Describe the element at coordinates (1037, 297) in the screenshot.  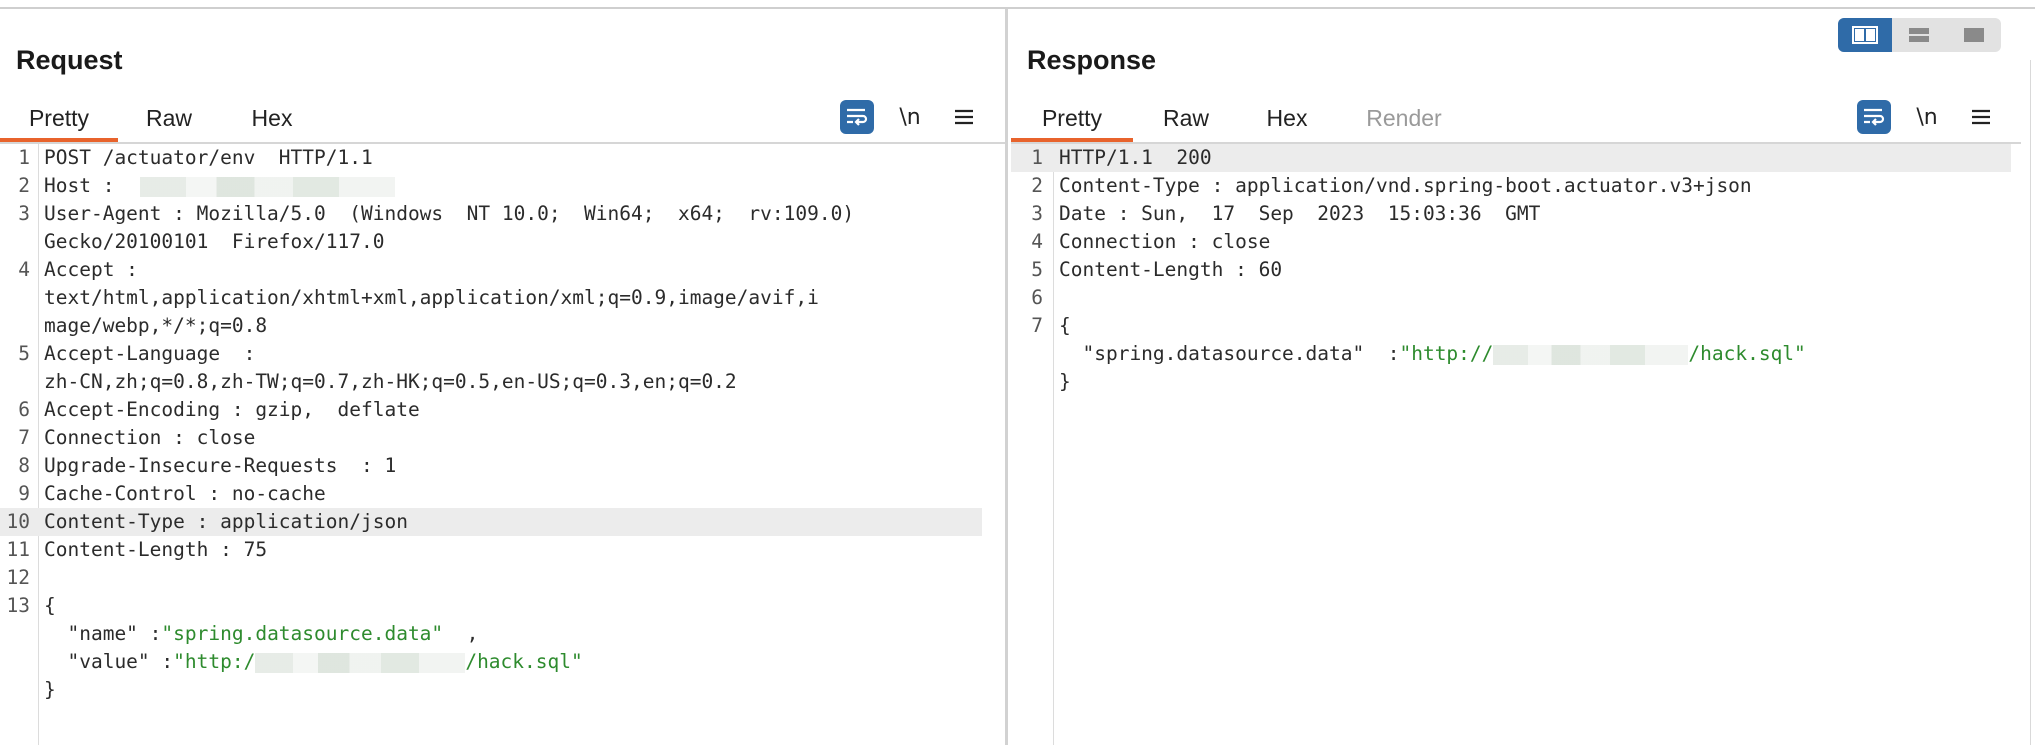
I see `code-line: 6` at that location.